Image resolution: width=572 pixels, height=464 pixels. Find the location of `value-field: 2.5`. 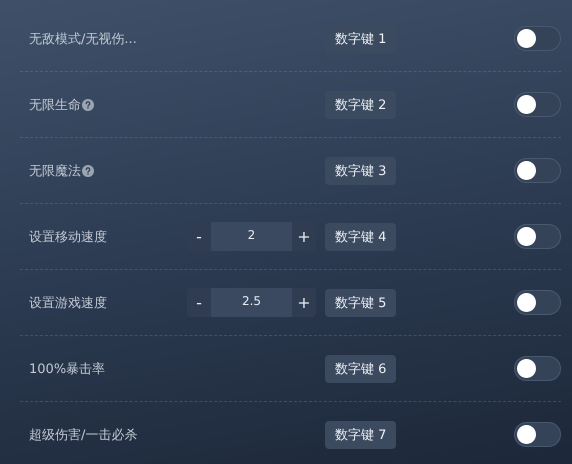

value-field: 2.5 is located at coordinates (251, 302).